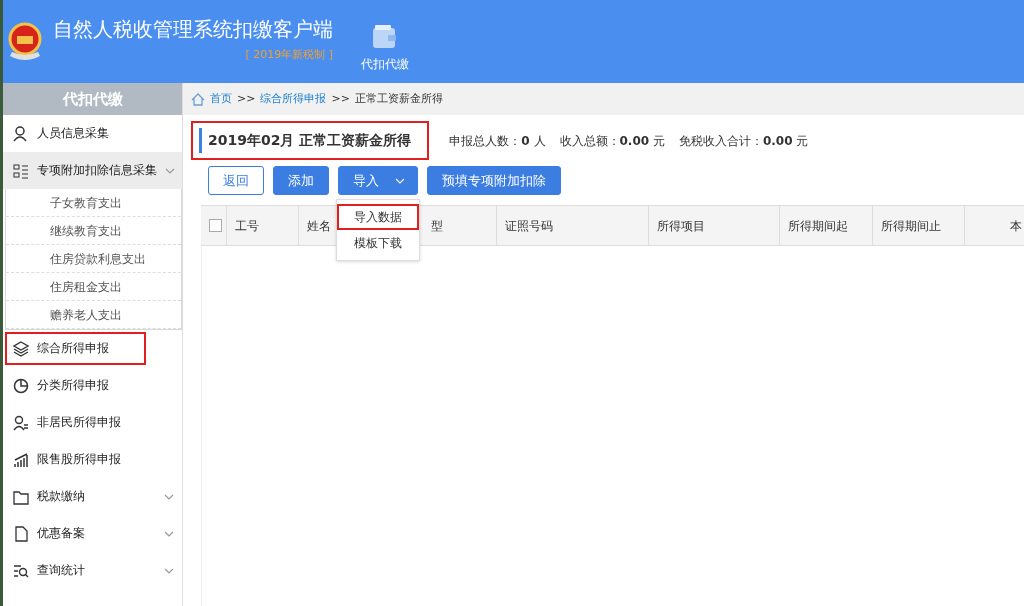 The height and width of the screenshot is (606, 1024). Describe the element at coordinates (385, 36) in the screenshot. I see `wallet-icon` at that location.